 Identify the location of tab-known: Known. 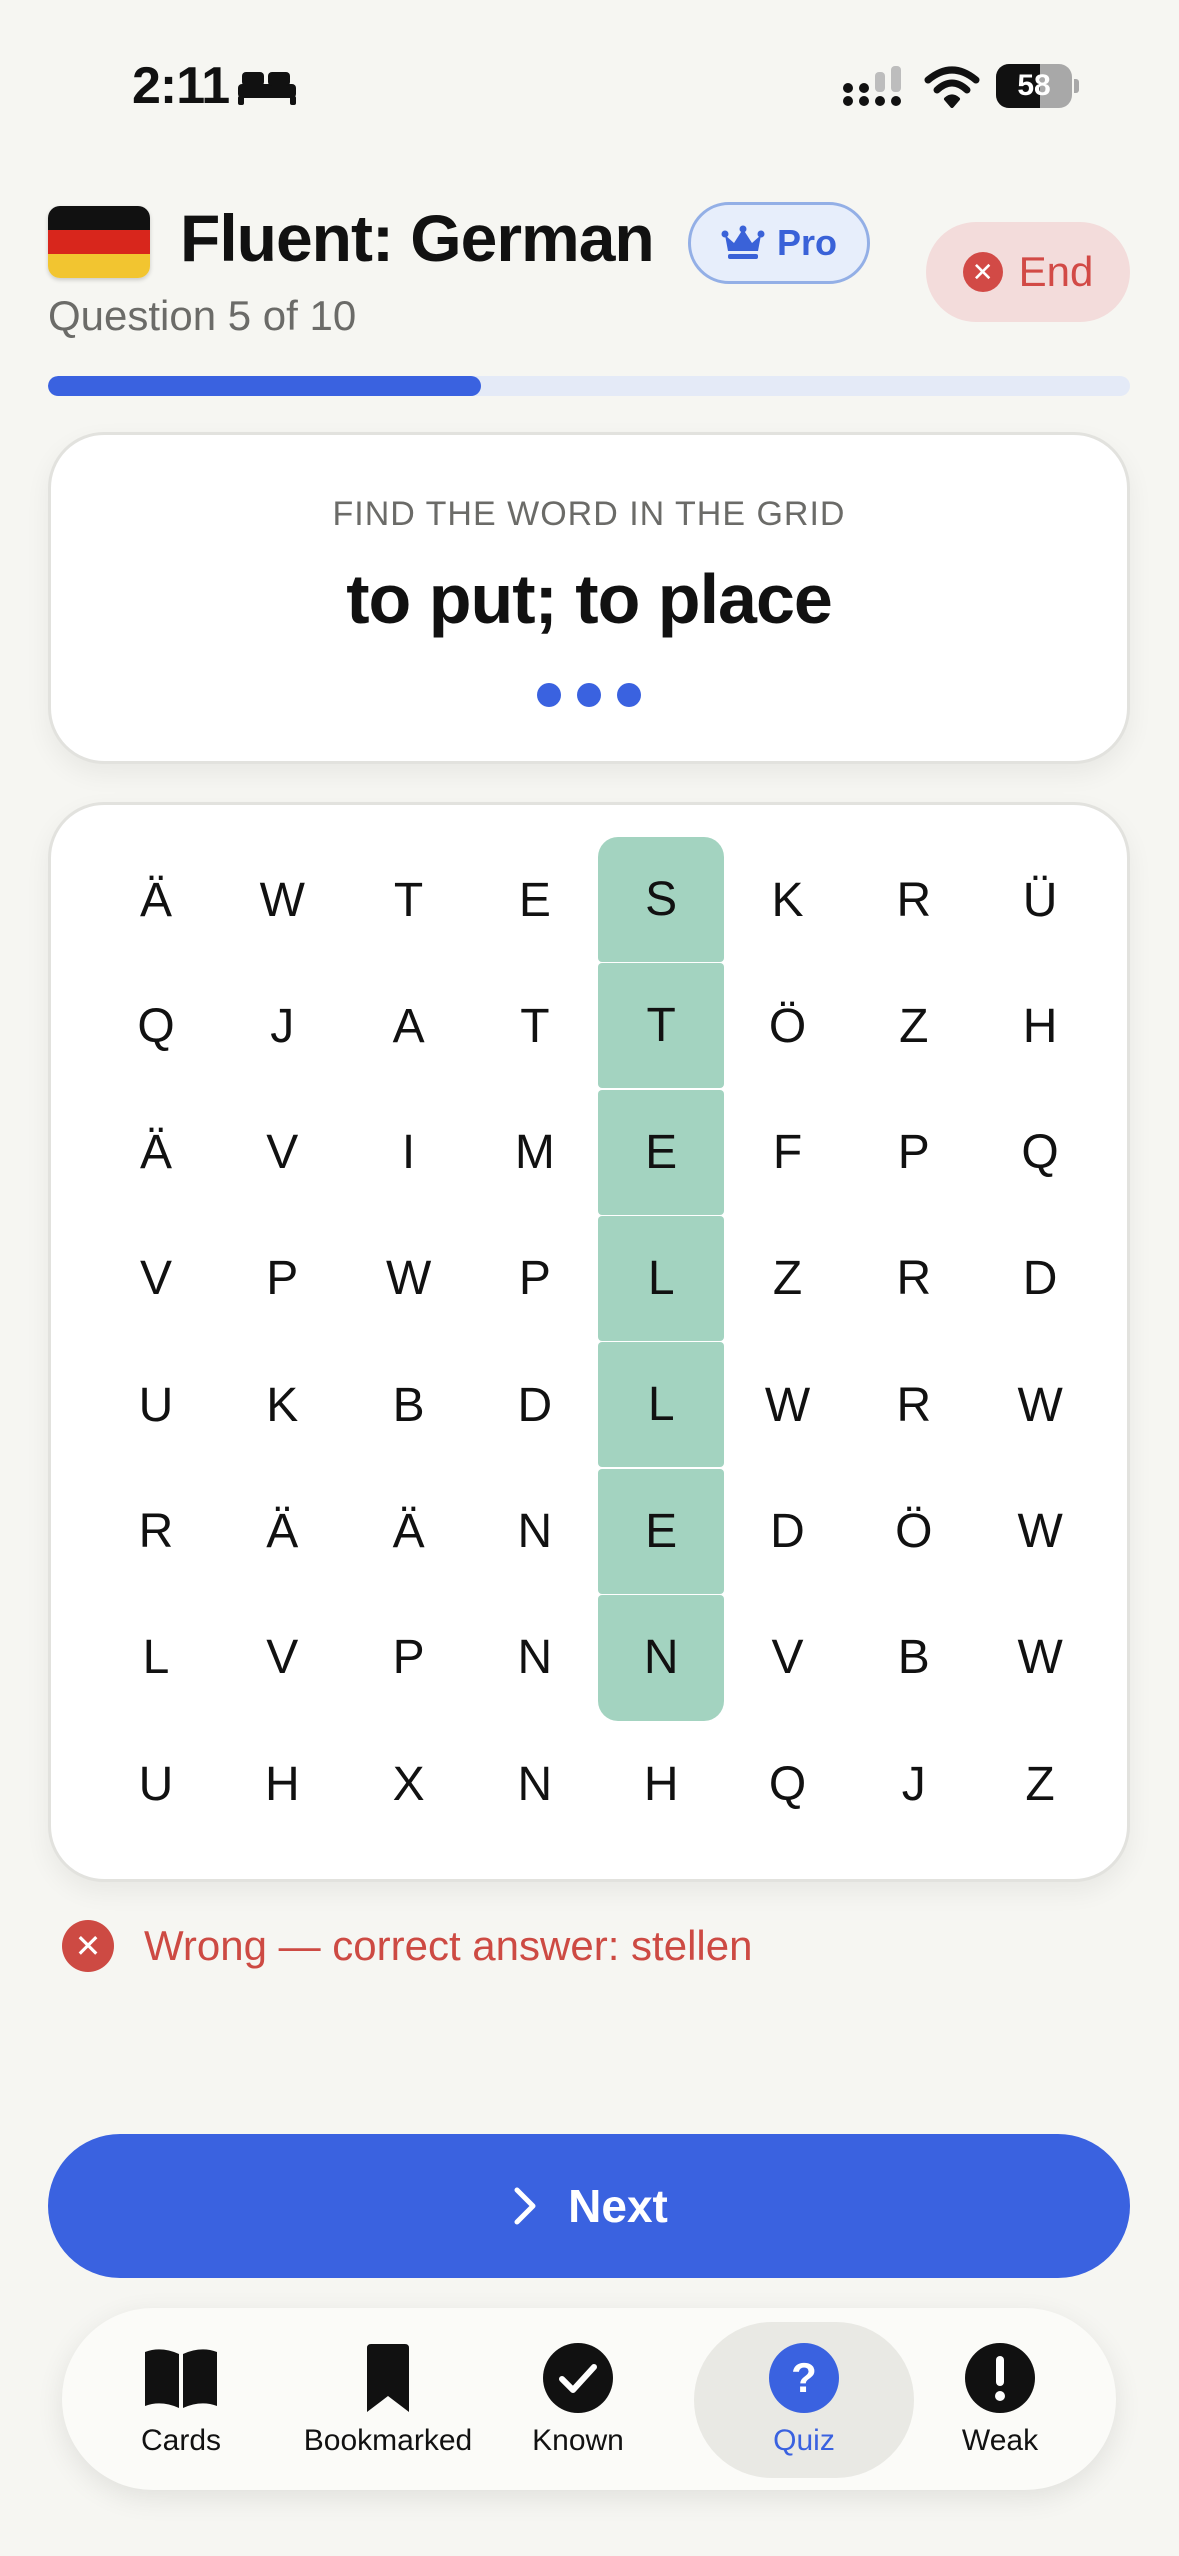
(578, 2400).